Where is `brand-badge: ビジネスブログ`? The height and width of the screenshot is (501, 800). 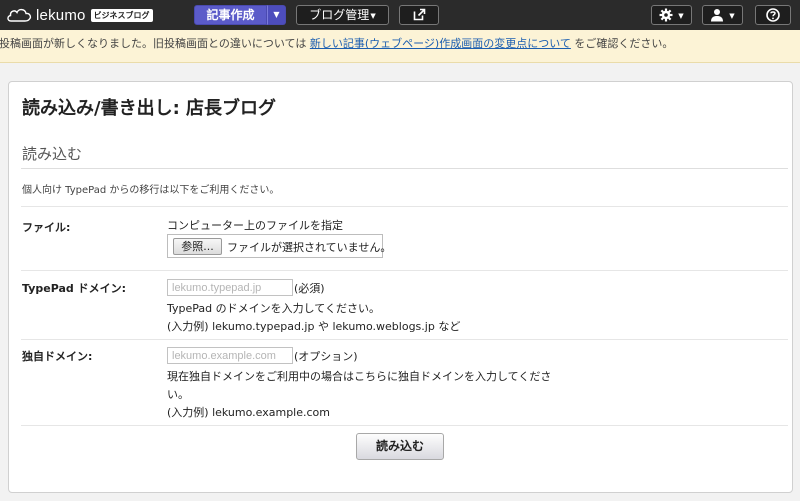
brand-badge: ビジネスブログ is located at coordinates (121, 15).